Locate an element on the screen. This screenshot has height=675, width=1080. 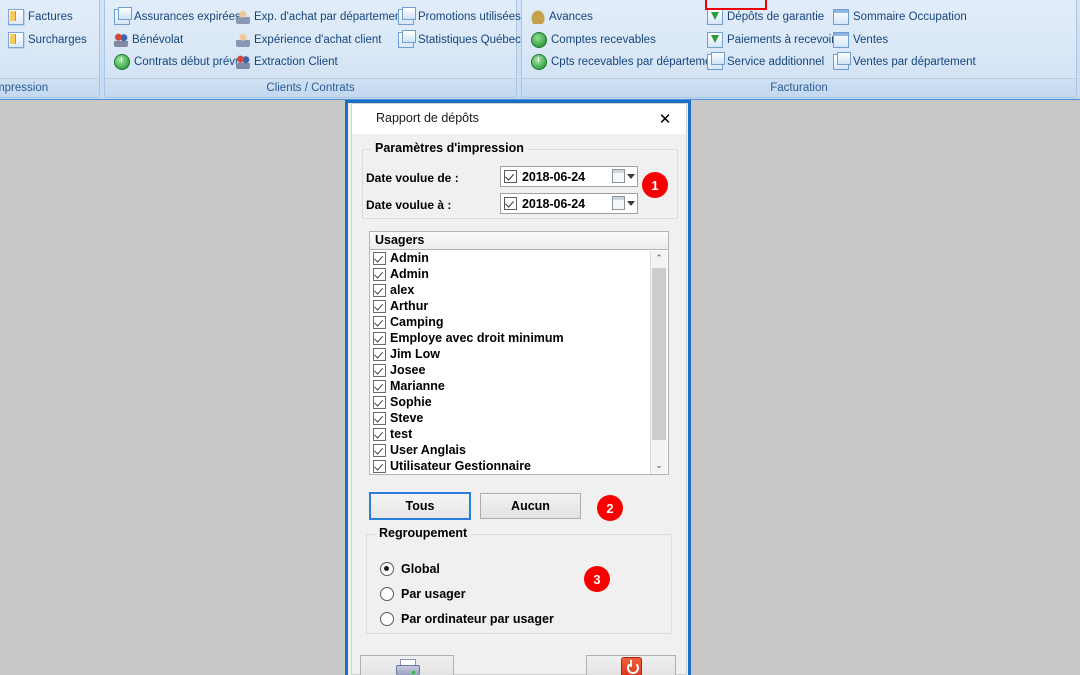
ribbon-group-title: Facturation is located at coordinates (799, 87).